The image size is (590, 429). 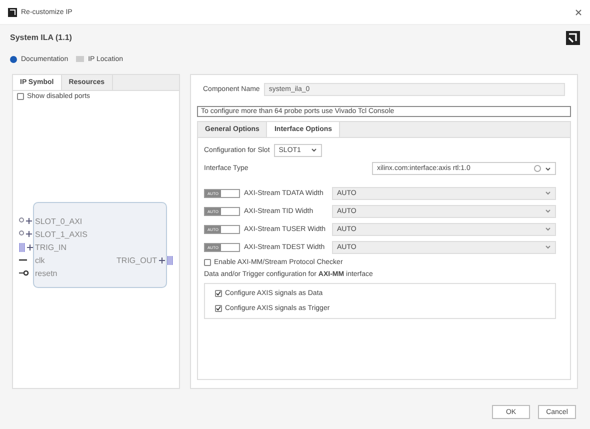 What do you see at coordinates (58, 221) in the screenshot?
I see `port-label: SLOT_0_AXI` at bounding box center [58, 221].